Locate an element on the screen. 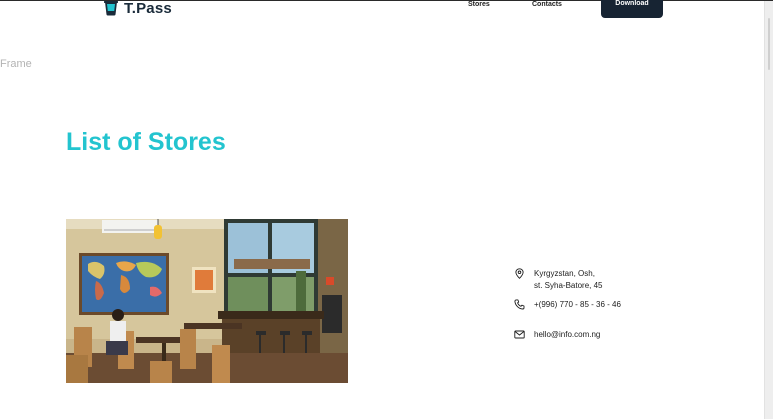  store-email: hello@info.com.ng is located at coordinates (557, 335).